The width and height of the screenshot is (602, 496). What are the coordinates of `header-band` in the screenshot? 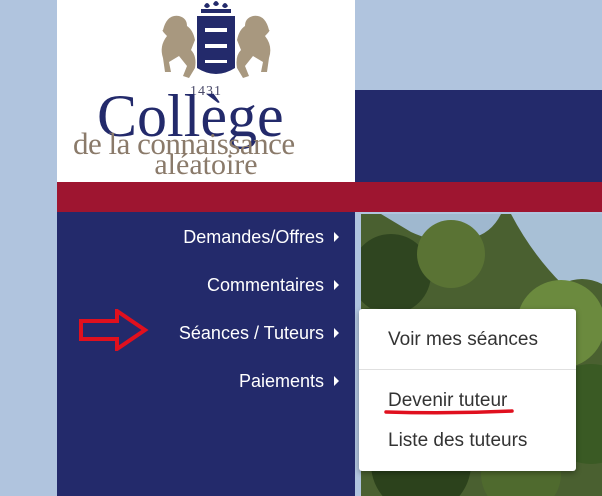 It's located at (478, 136).